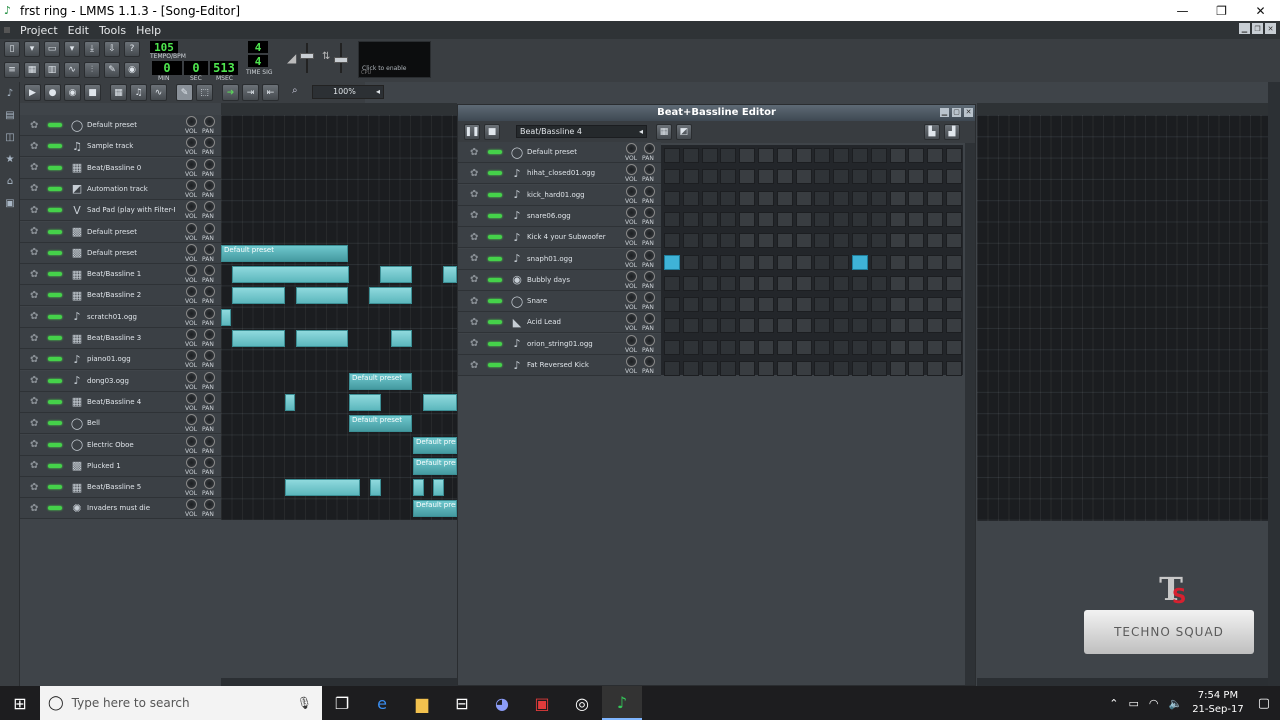  I want to click on play-icon: ▶, so click(32, 92).